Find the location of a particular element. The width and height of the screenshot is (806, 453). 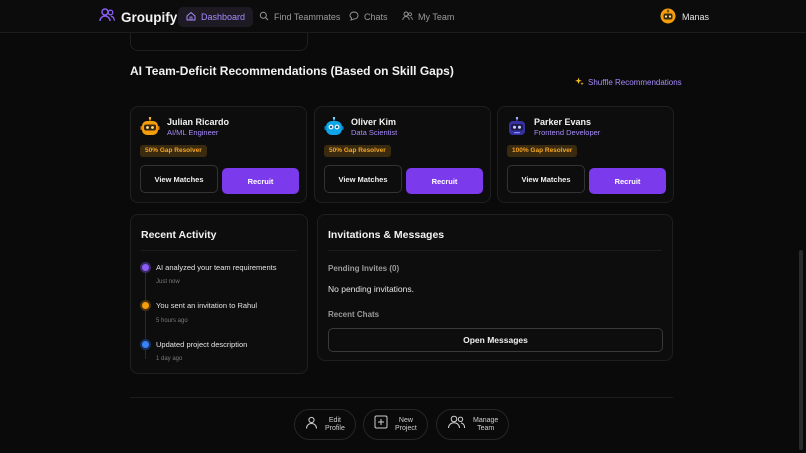

invitations-title: Invitations & Messages is located at coordinates (386, 235).